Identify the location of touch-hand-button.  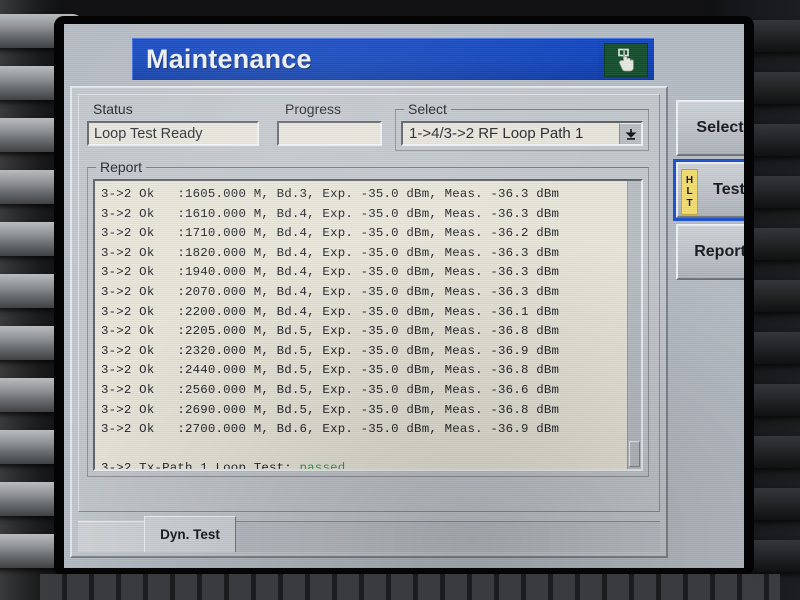
(626, 59).